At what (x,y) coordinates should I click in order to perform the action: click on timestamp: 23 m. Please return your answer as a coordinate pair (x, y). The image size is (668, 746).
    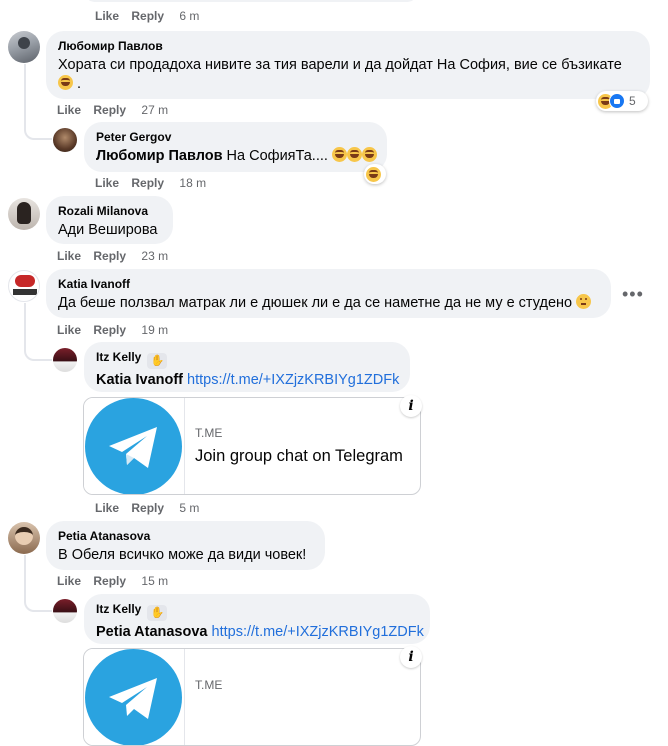
    Looking at the image, I should click on (154, 256).